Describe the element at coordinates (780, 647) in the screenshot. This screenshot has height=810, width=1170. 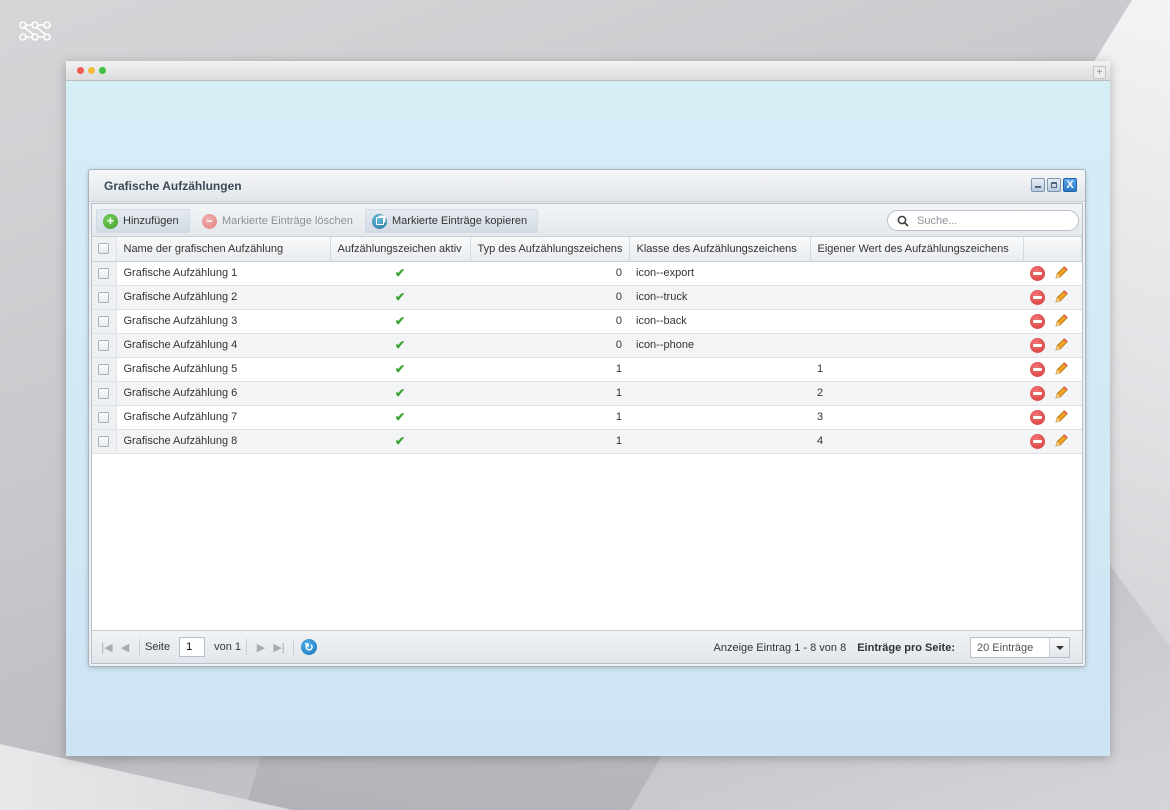
I see `display-info: Anzeige Eintrag 1 - 8 von 8` at that location.